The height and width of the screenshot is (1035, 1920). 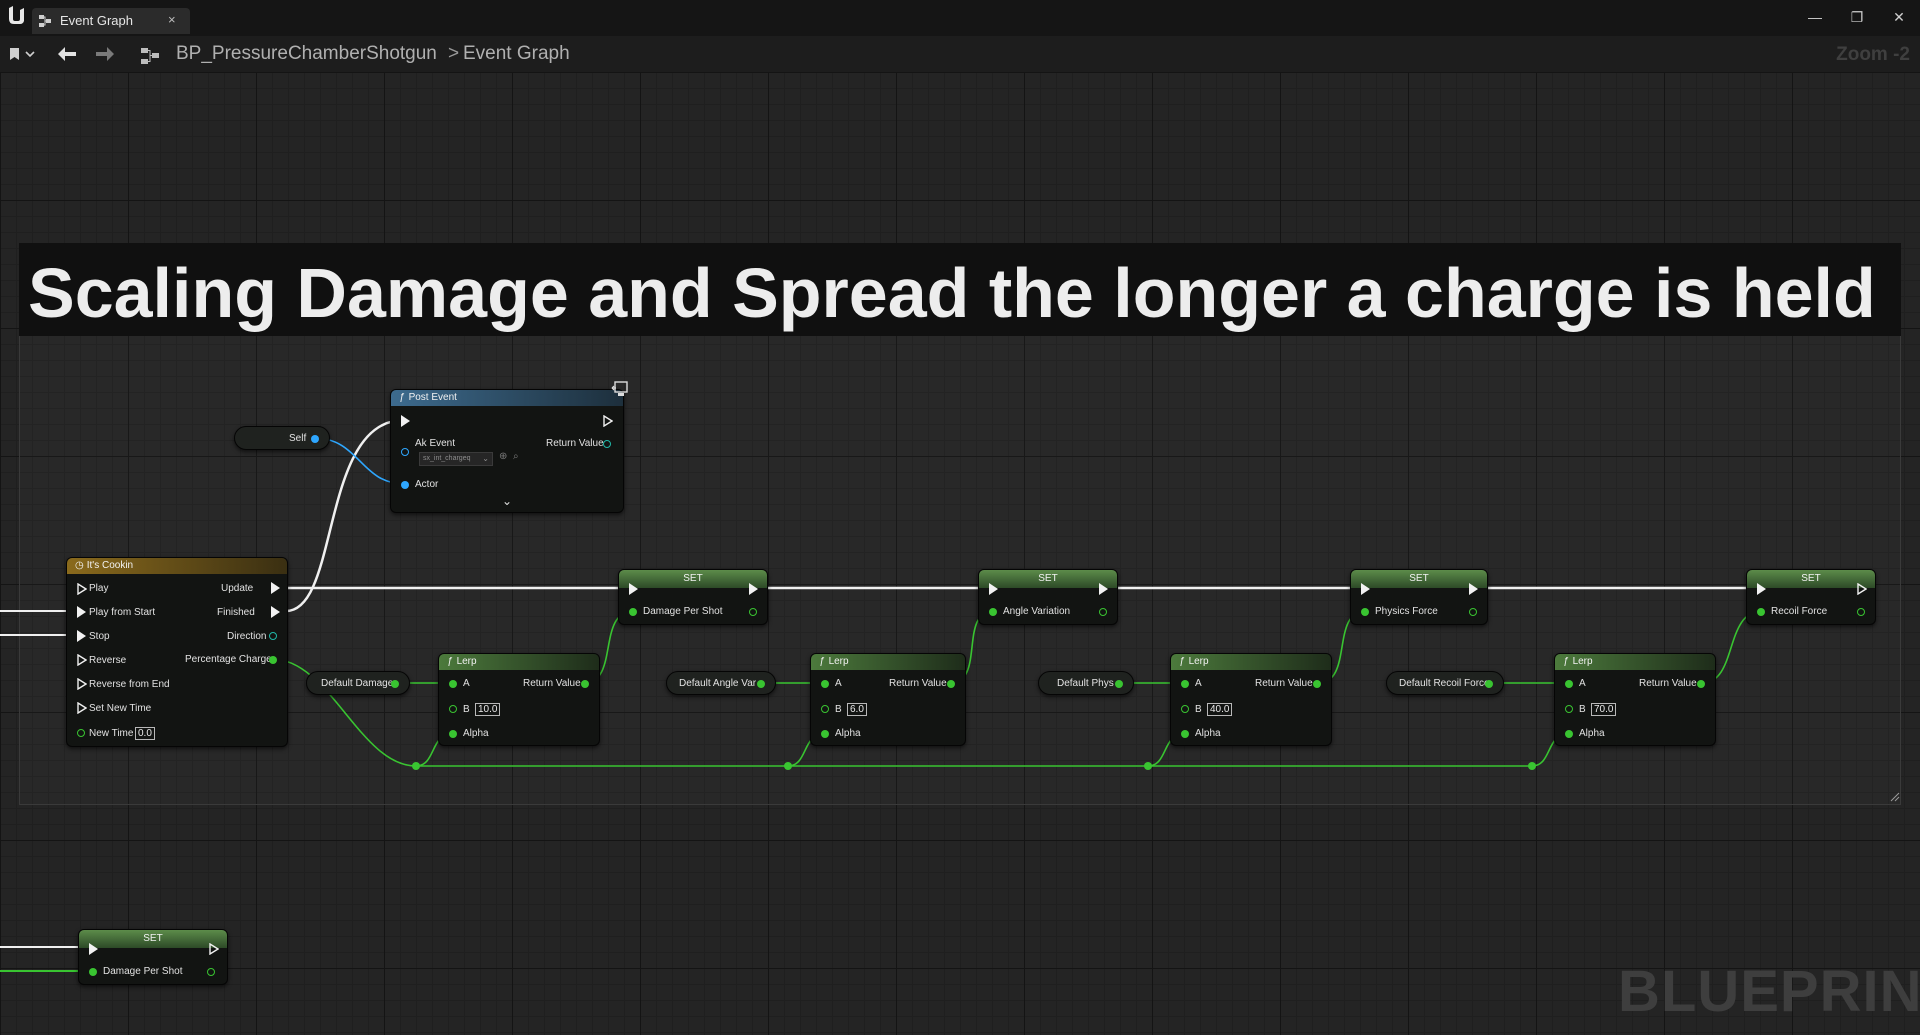 What do you see at coordinates (1811, 597) in the screenshot?
I see `set-recoil-force-node: SET Recoil Force` at bounding box center [1811, 597].